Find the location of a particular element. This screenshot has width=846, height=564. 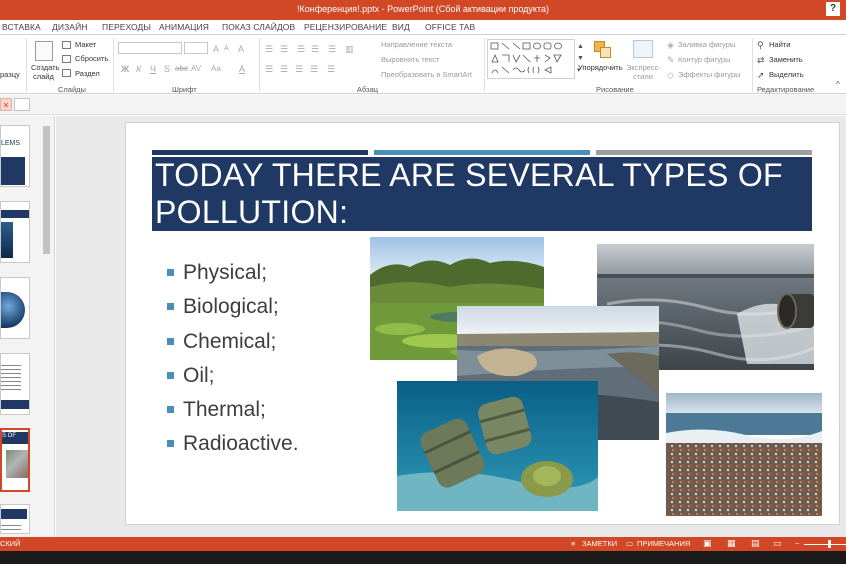

group-label-drawing: Рисование is located at coordinates (615, 89).